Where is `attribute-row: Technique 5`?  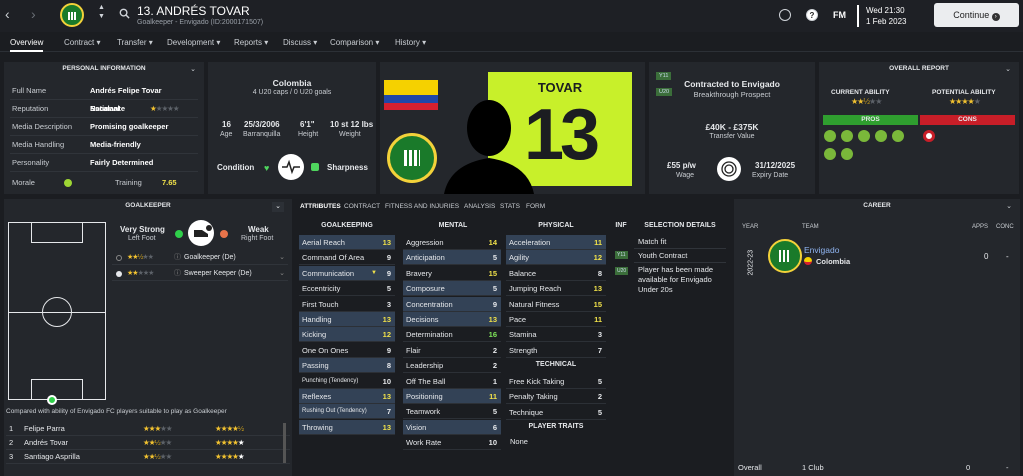
attribute-row: Technique 5 is located at coordinates (556, 412).